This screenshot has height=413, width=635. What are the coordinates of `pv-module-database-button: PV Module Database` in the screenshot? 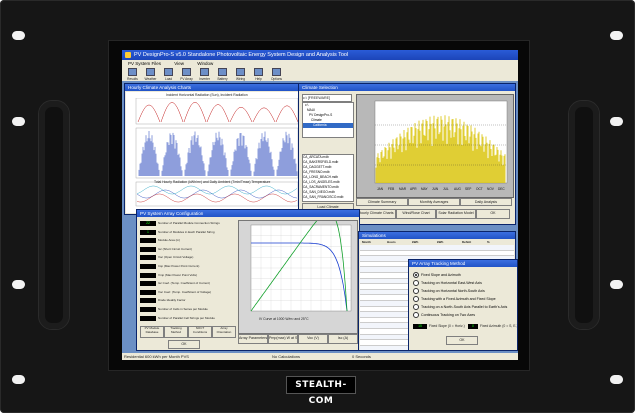 It's located at (152, 332).